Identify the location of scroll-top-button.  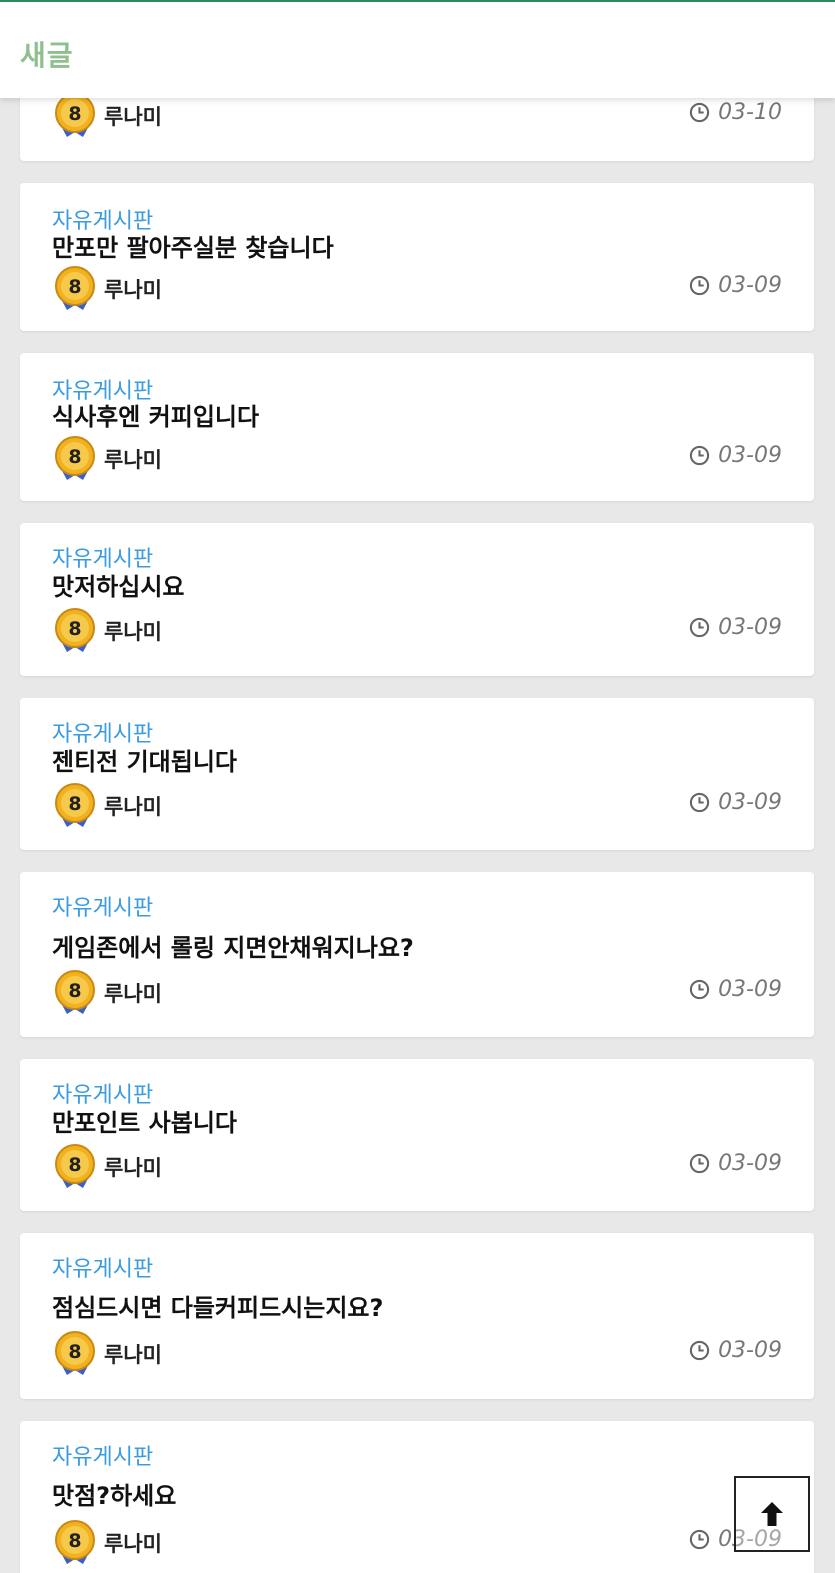
(772, 1514).